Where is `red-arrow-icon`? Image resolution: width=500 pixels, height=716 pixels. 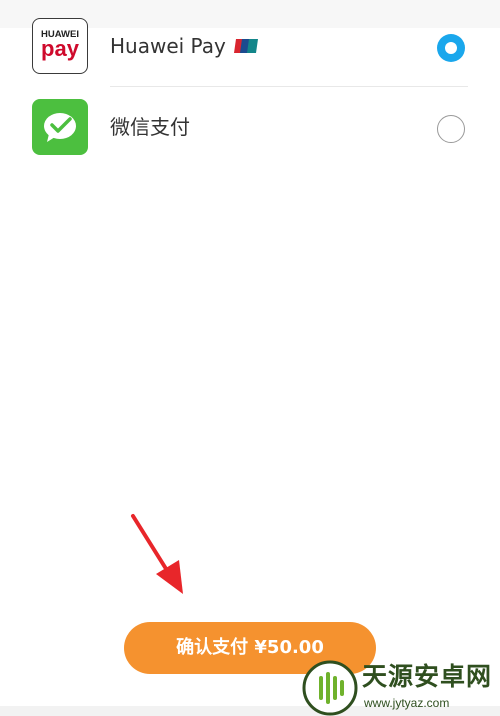 red-arrow-icon is located at coordinates (157, 554).